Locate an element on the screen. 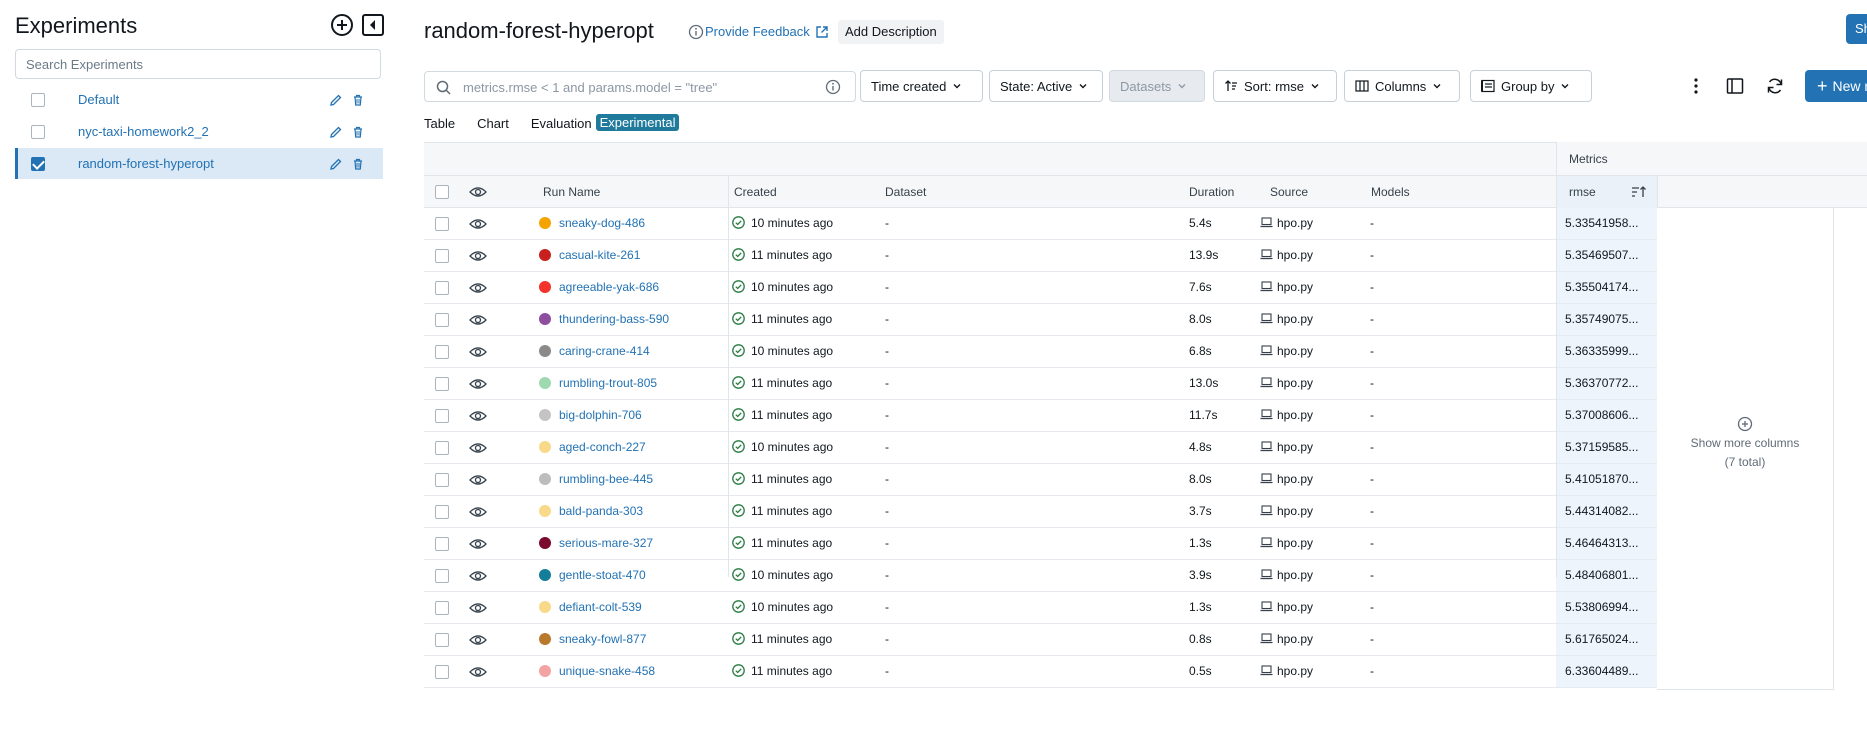  tab-chart: Chart is located at coordinates (493, 129).